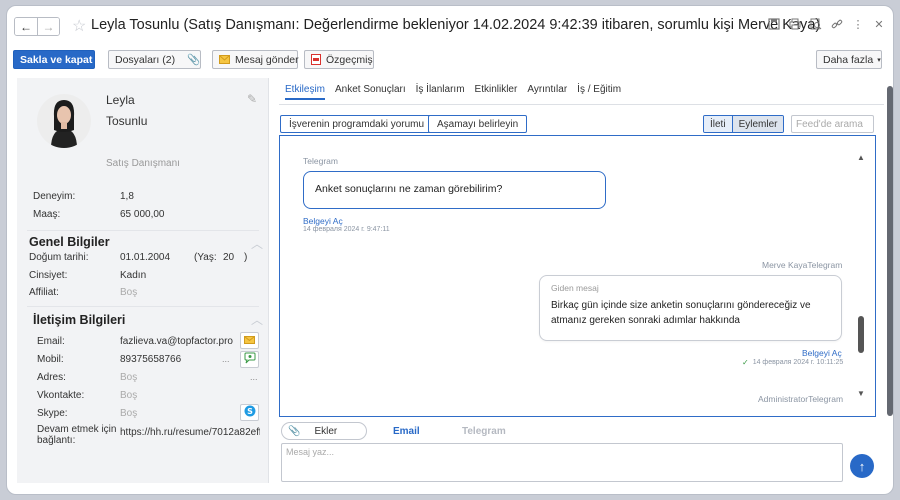 This screenshot has width=900, height=500. I want to click on email-send-button, so click(249, 340).